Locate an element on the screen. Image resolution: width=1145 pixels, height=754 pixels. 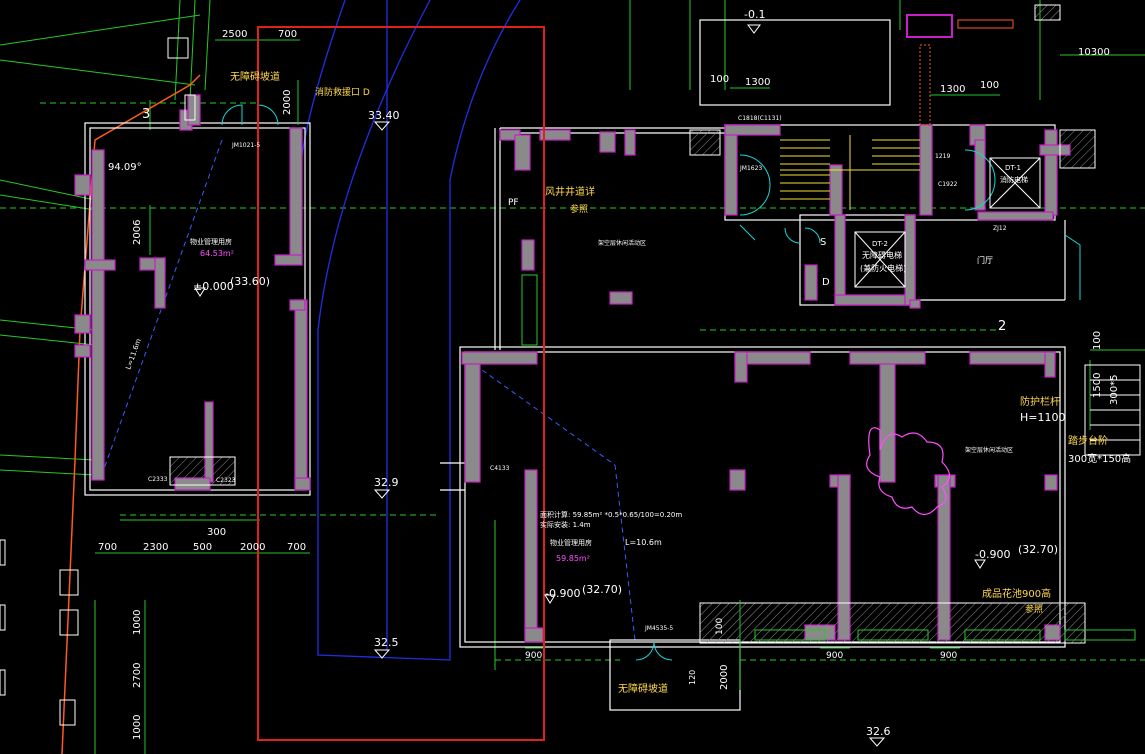
elev-zero-paren: (33.60) is located at coordinates (250, 281).